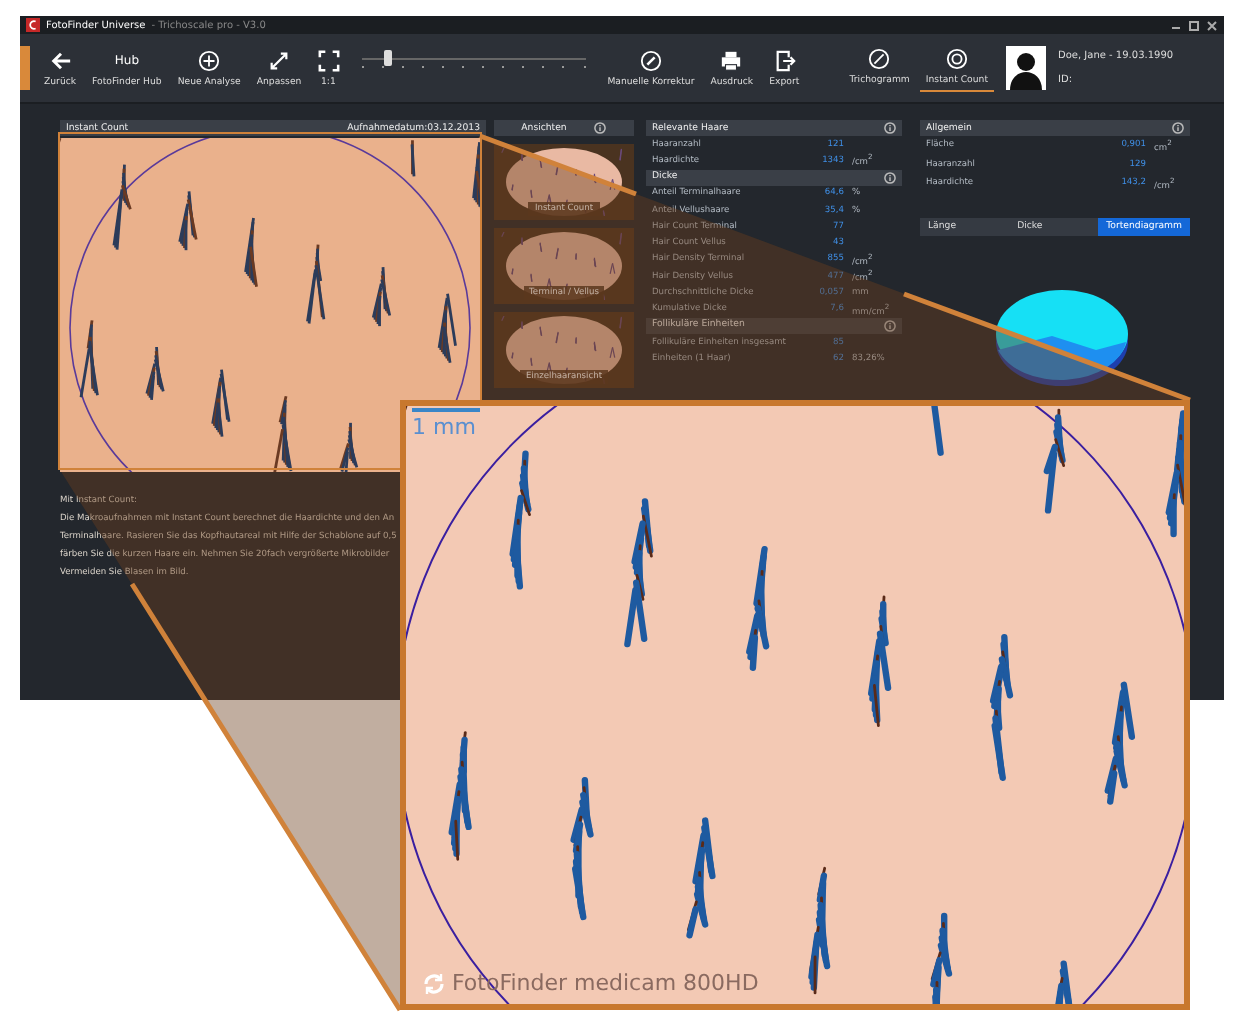  What do you see at coordinates (956, 59) in the screenshot?
I see `target-icon` at bounding box center [956, 59].